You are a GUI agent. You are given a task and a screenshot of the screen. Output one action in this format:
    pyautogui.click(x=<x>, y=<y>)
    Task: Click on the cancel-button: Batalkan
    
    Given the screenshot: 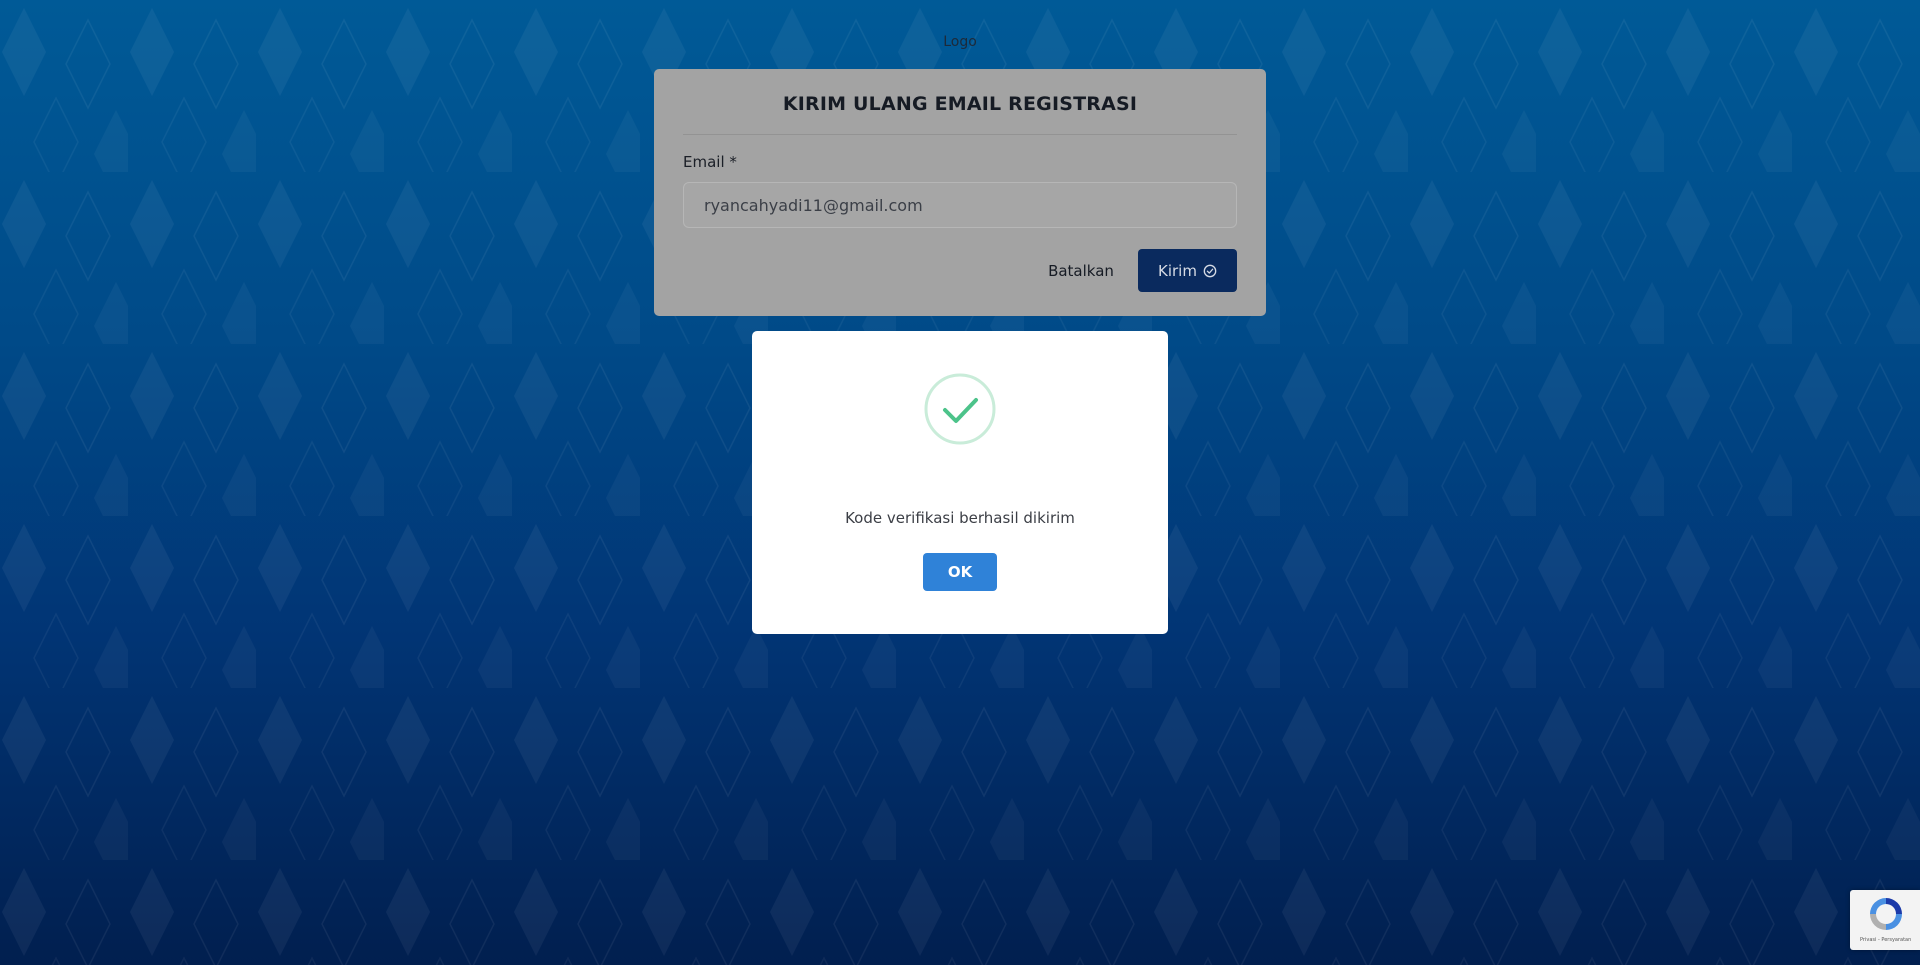 What is the action you would take?
    pyautogui.click(x=1081, y=270)
    